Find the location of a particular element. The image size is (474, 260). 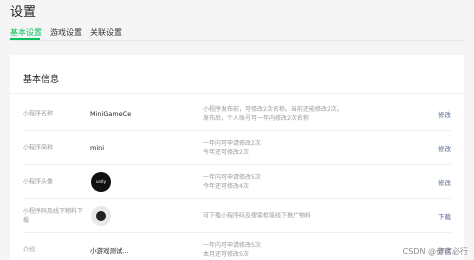

row-qrcode: 小程序码及线下物料下载 可下载小程序码及搜索框等线下推广物料 下载 is located at coordinates (237, 216).